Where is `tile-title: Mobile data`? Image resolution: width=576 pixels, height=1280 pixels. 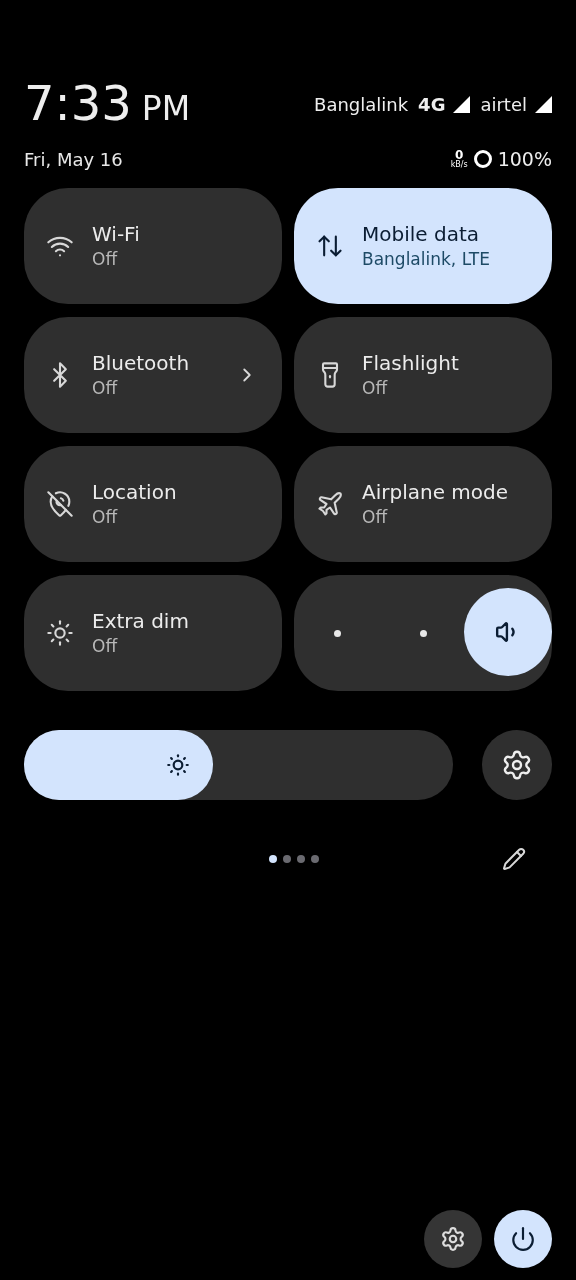
tile-title: Mobile data is located at coordinates (421, 234).